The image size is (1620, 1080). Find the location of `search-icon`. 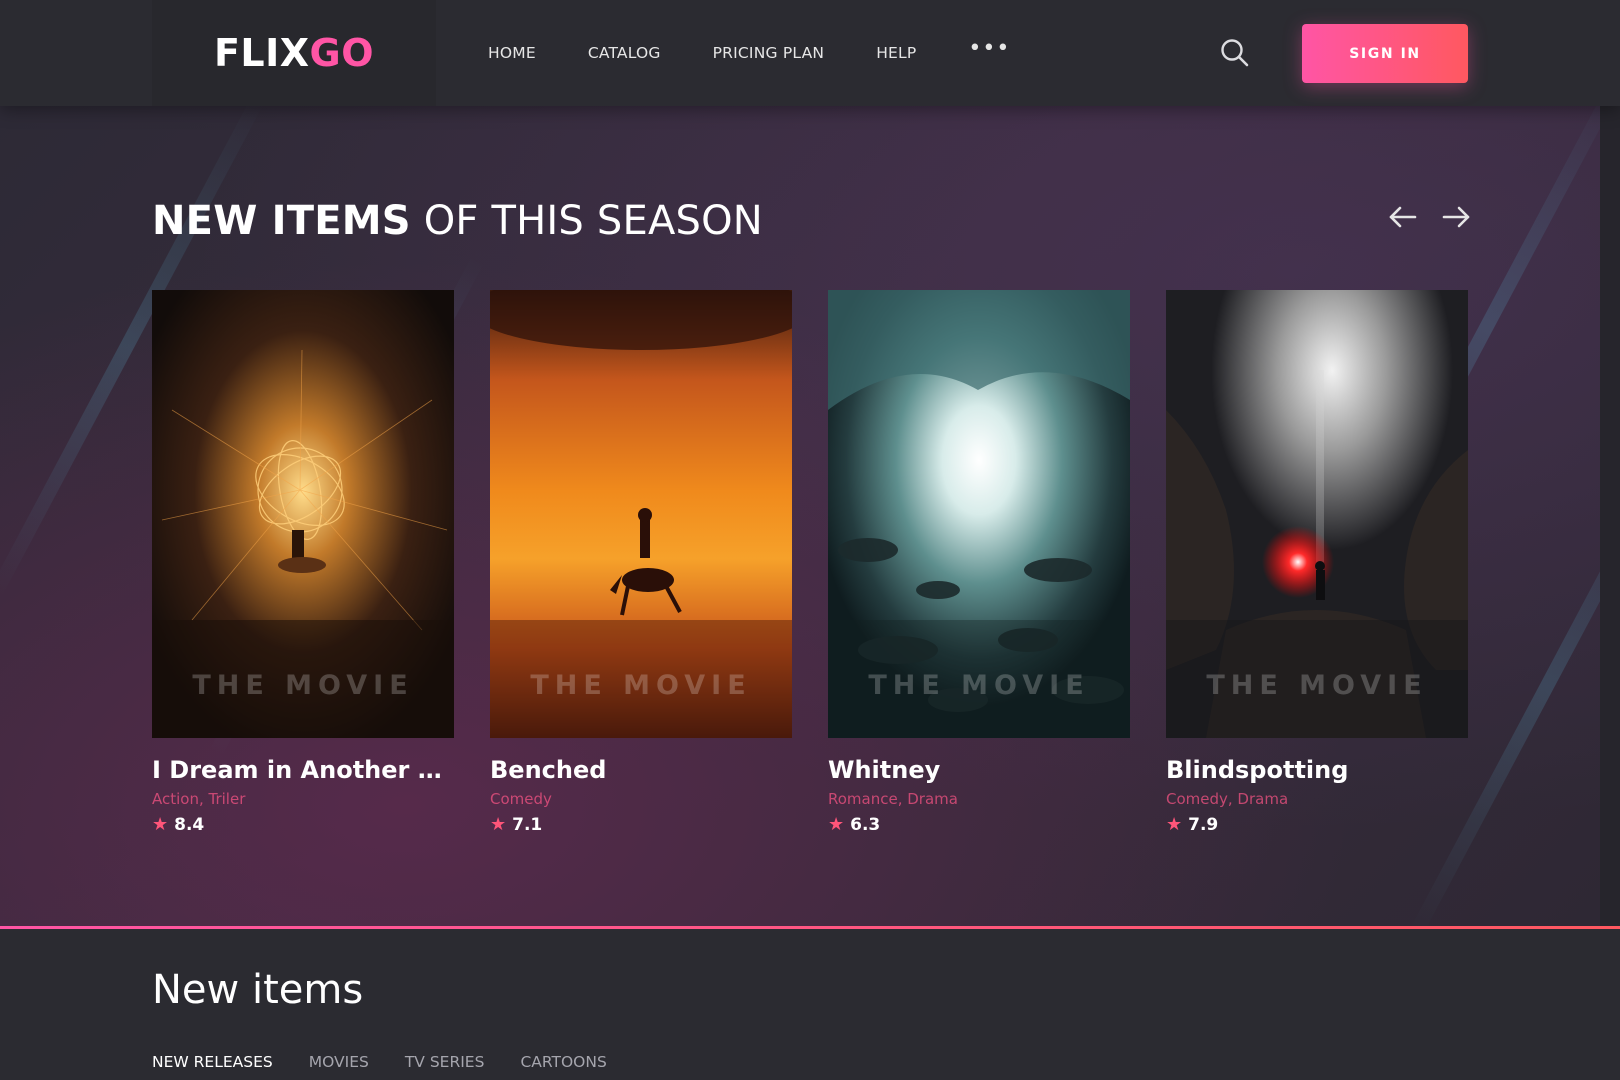

search-icon is located at coordinates (1235, 53).